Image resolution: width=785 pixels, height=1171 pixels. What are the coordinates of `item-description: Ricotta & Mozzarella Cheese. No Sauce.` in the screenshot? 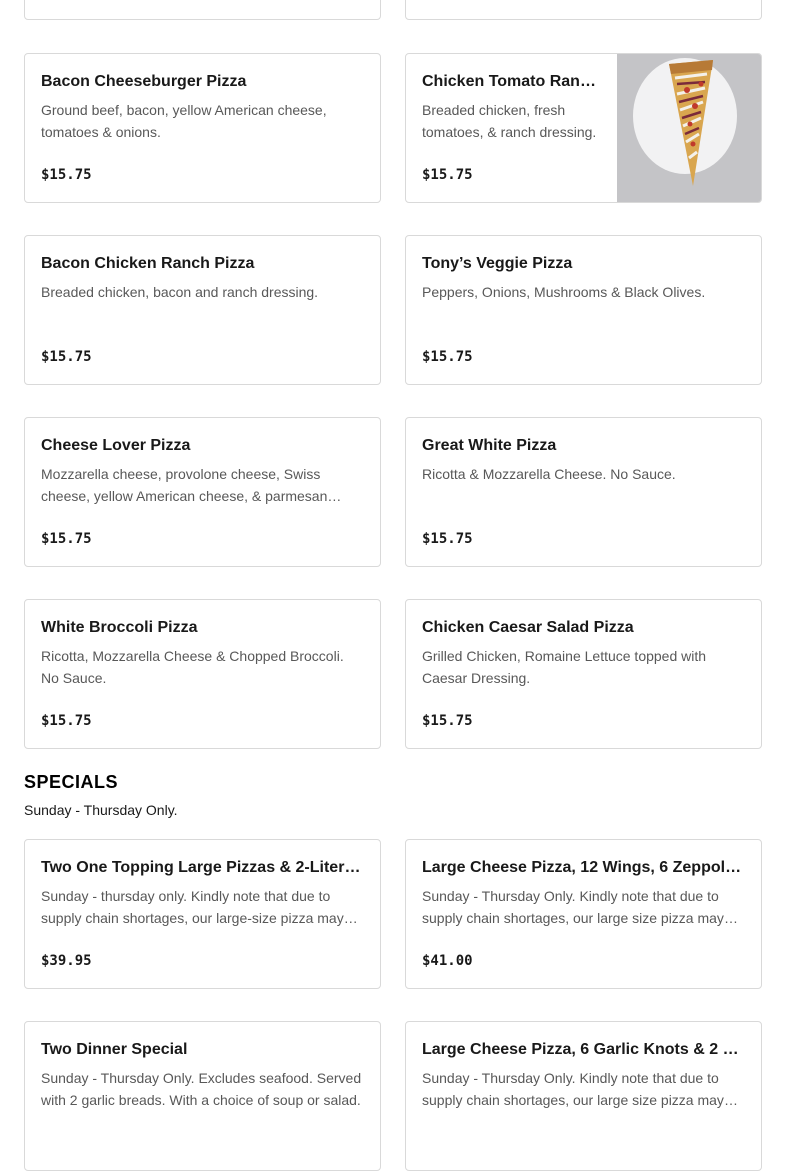 It's located at (549, 474).